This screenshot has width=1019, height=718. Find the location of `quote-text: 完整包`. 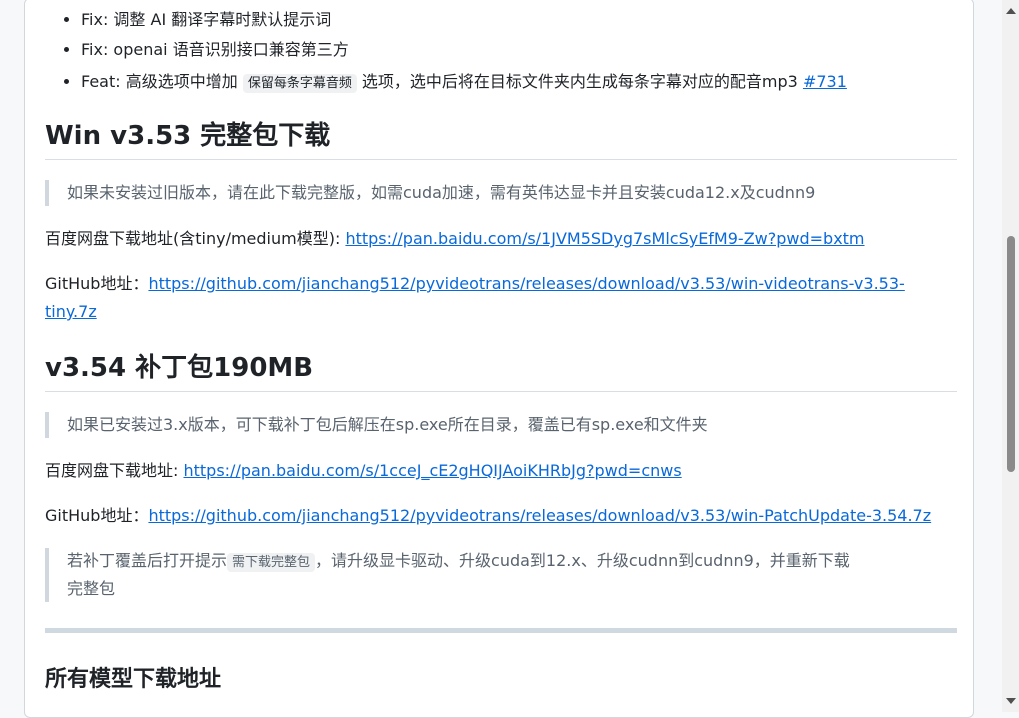

quote-text: 完整包 is located at coordinates (91, 588).